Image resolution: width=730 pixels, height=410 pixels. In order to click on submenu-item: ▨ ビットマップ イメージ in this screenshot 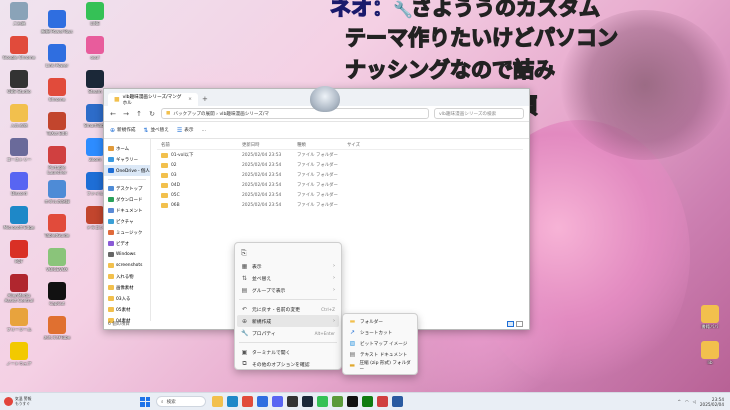, I will do `click(380, 343)`.